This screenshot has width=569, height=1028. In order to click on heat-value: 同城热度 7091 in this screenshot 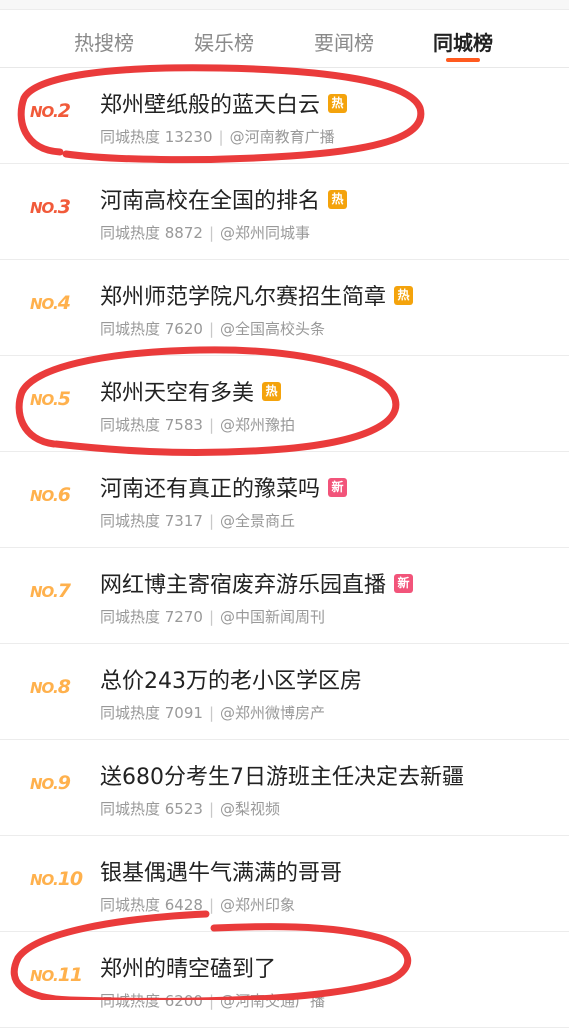, I will do `click(151, 713)`.